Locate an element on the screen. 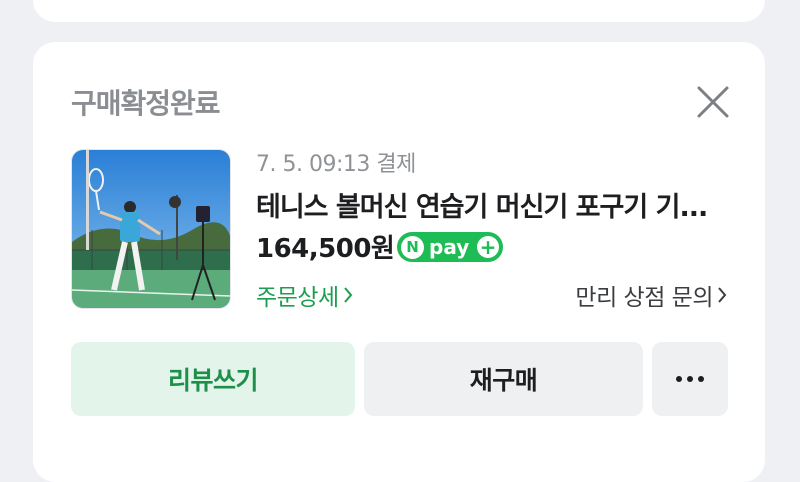 The height and width of the screenshot is (482, 800). product-price: 164,500원 is located at coordinates (325, 249).